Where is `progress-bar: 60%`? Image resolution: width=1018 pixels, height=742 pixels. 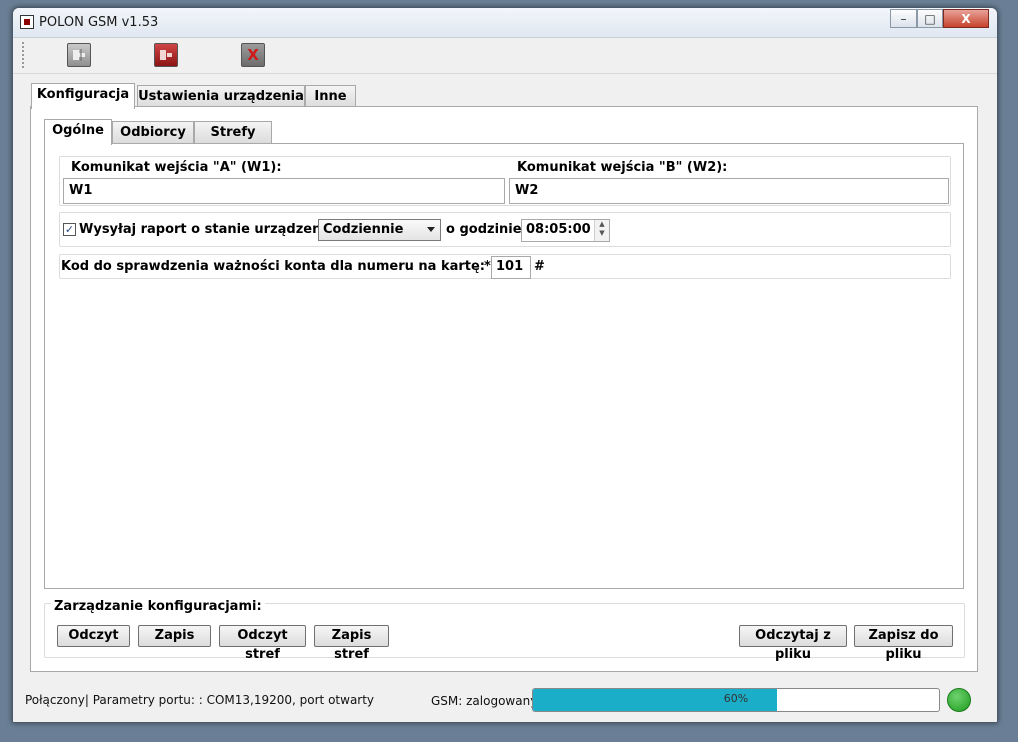 progress-bar: 60% is located at coordinates (736, 700).